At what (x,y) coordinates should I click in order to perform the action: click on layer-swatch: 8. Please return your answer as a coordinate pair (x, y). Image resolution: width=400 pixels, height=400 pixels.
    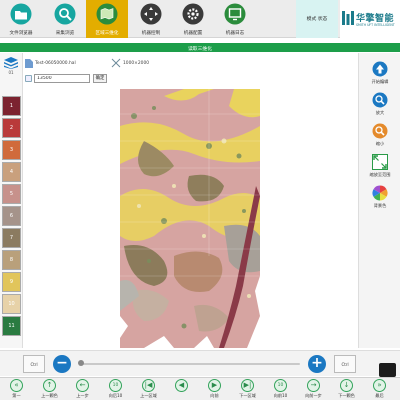
    Looking at the image, I should click on (11, 260).